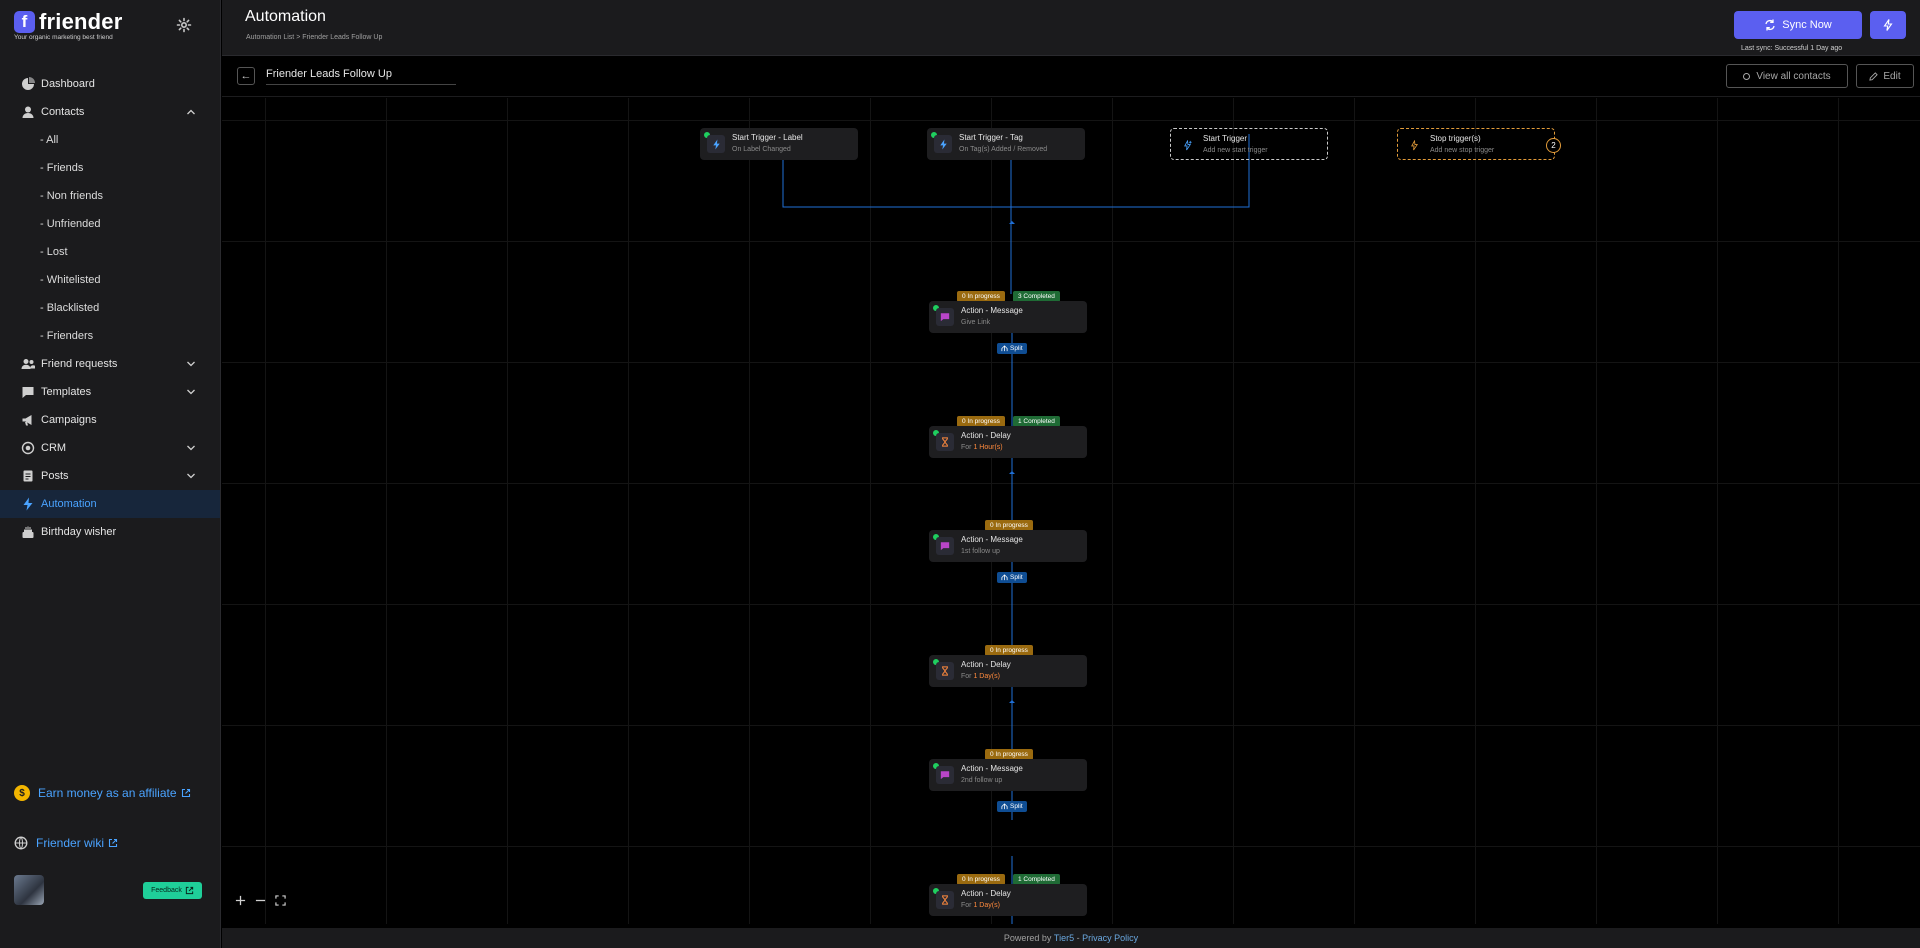 The image size is (1920, 948). What do you see at coordinates (361, 76) in the screenshot?
I see `flow-name-field: Friender Leads Follow Up` at bounding box center [361, 76].